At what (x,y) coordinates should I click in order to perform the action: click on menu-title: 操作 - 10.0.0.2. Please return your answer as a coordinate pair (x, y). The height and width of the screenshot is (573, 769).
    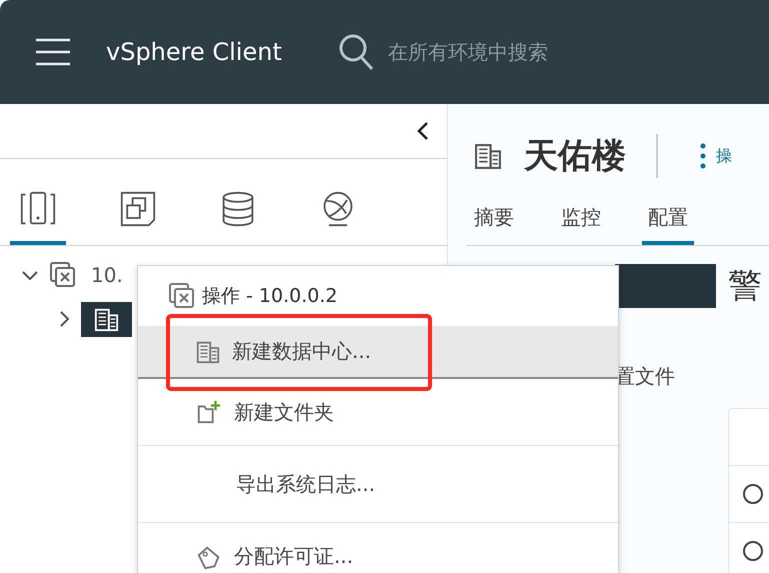
    Looking at the image, I should click on (270, 296).